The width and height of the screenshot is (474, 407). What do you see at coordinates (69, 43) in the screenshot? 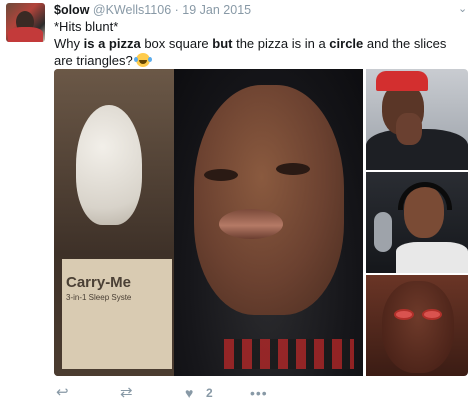
I see `text-part-1: Why` at bounding box center [69, 43].